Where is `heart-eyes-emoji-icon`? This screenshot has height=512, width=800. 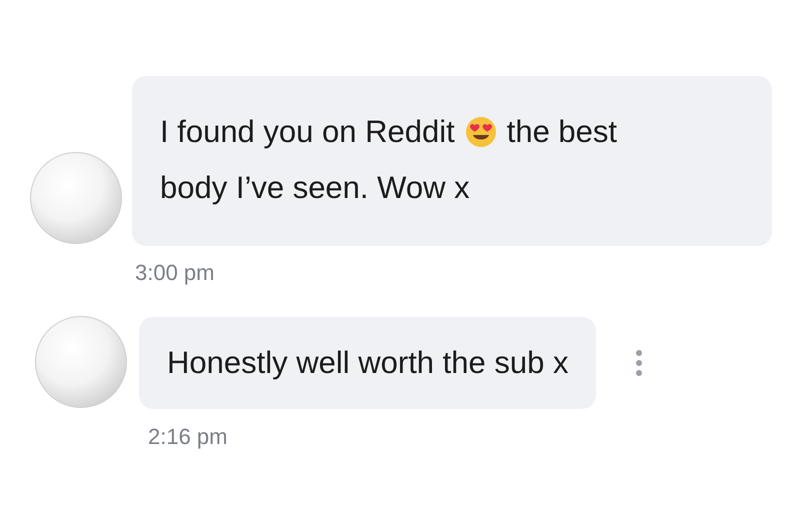 heart-eyes-emoji-icon is located at coordinates (480, 132).